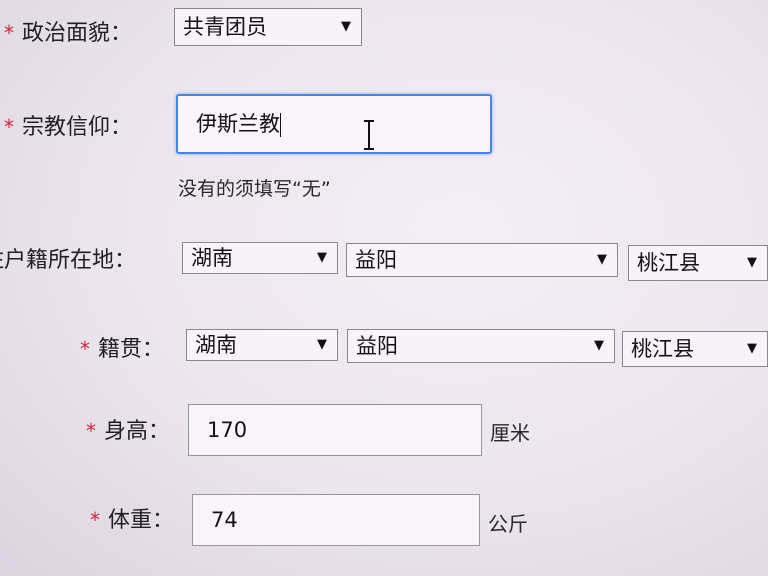  Describe the element at coordinates (334, 124) in the screenshot. I see `religion-input: 伊斯兰教` at that location.